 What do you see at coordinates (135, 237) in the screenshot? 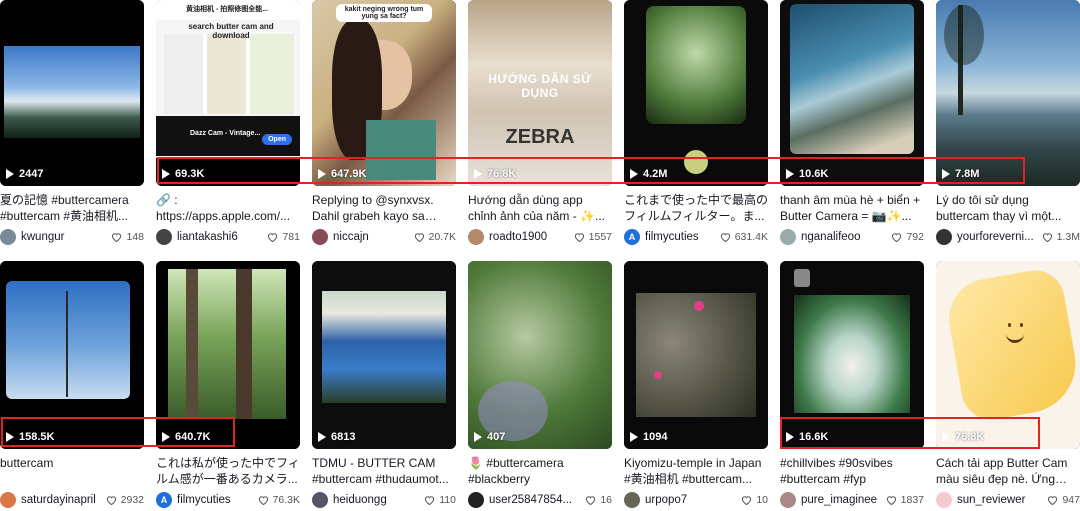
I see `like-count-value: 148` at bounding box center [135, 237].